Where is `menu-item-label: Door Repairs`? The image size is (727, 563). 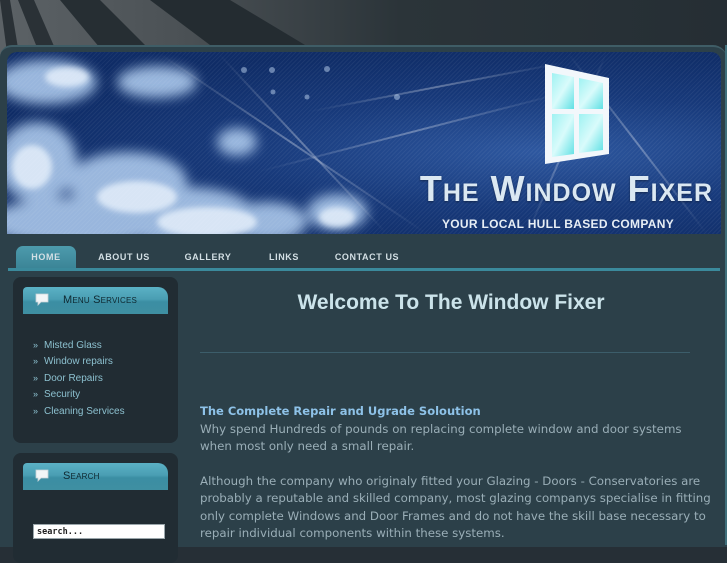 menu-item-label: Door Repairs is located at coordinates (73, 378).